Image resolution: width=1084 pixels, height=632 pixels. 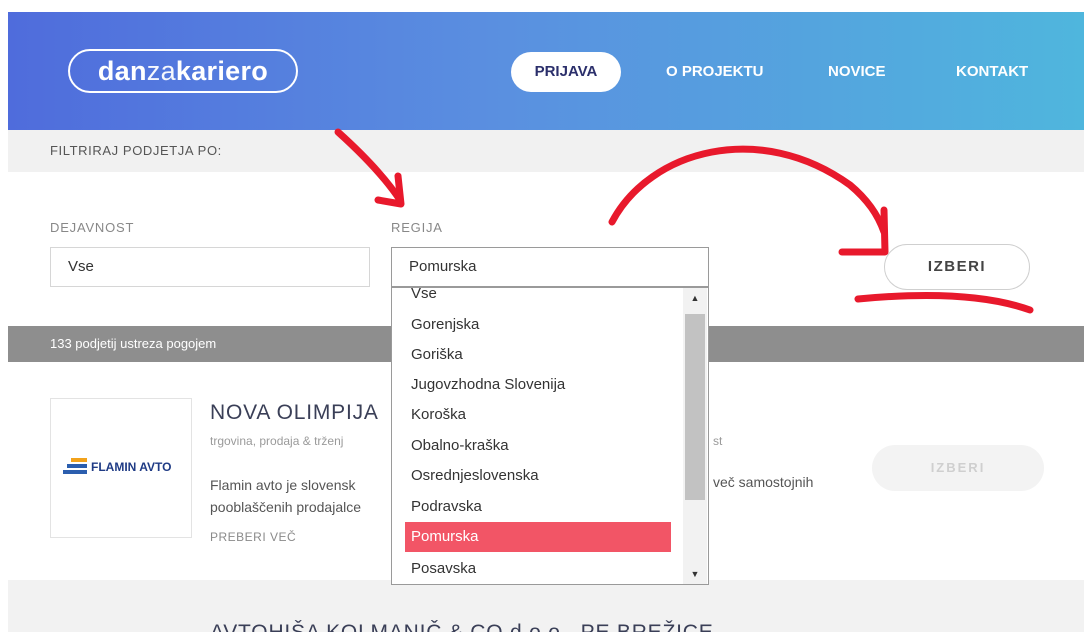 I want to click on annotation-arrow-head-region, so click(x=389, y=190).